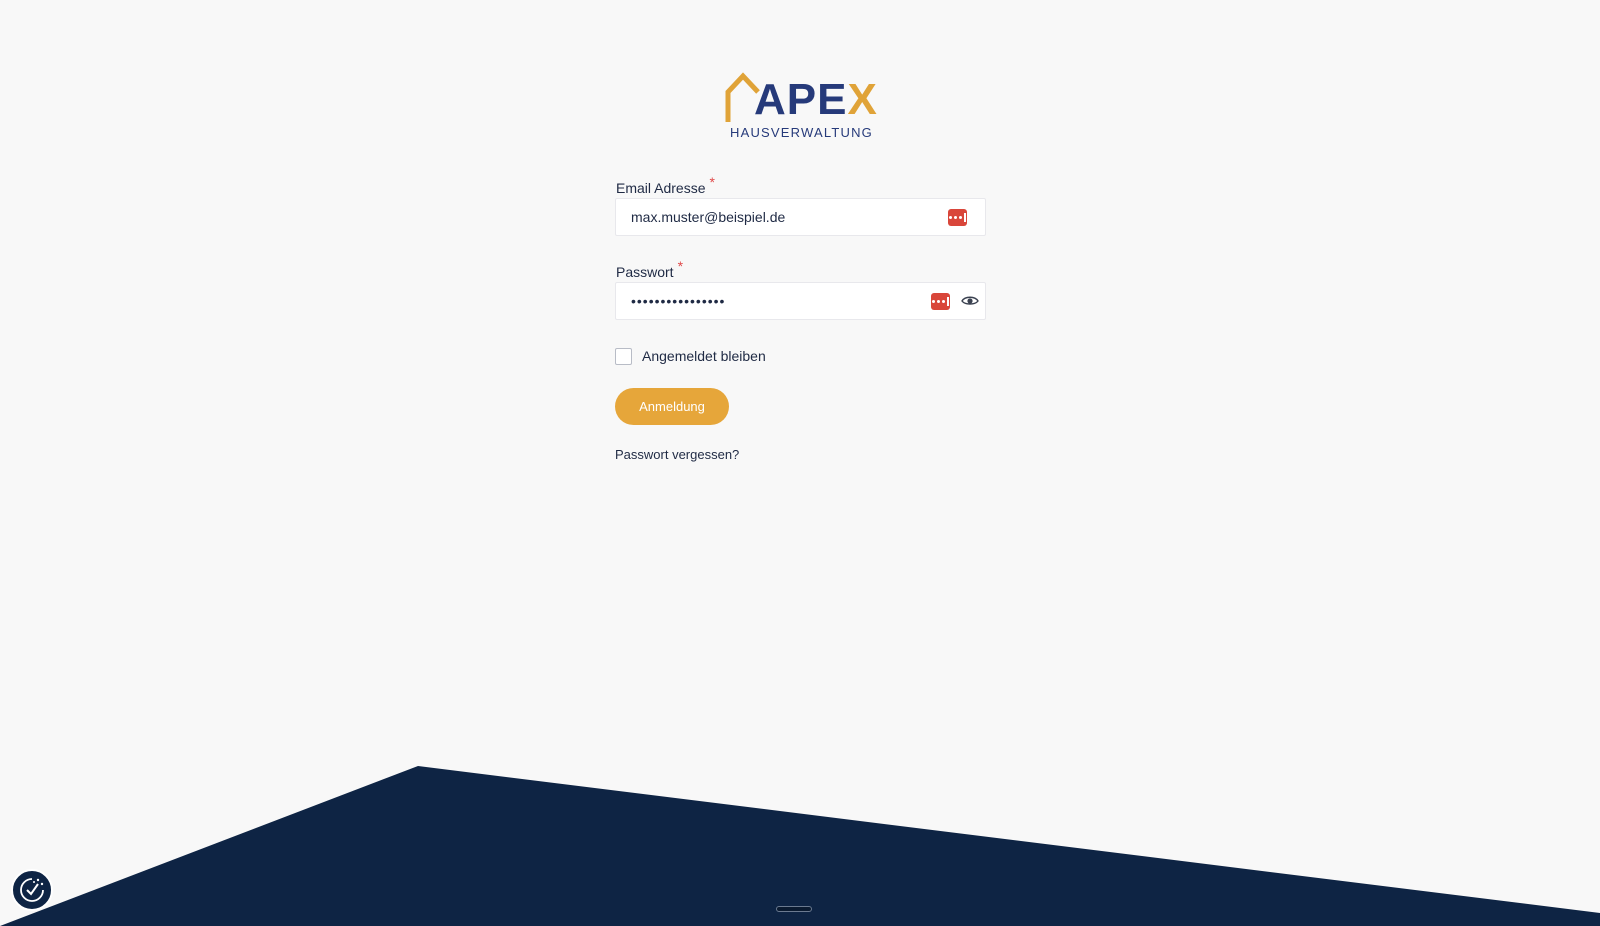 The width and height of the screenshot is (1600, 926). I want to click on password-field, so click(773, 301).